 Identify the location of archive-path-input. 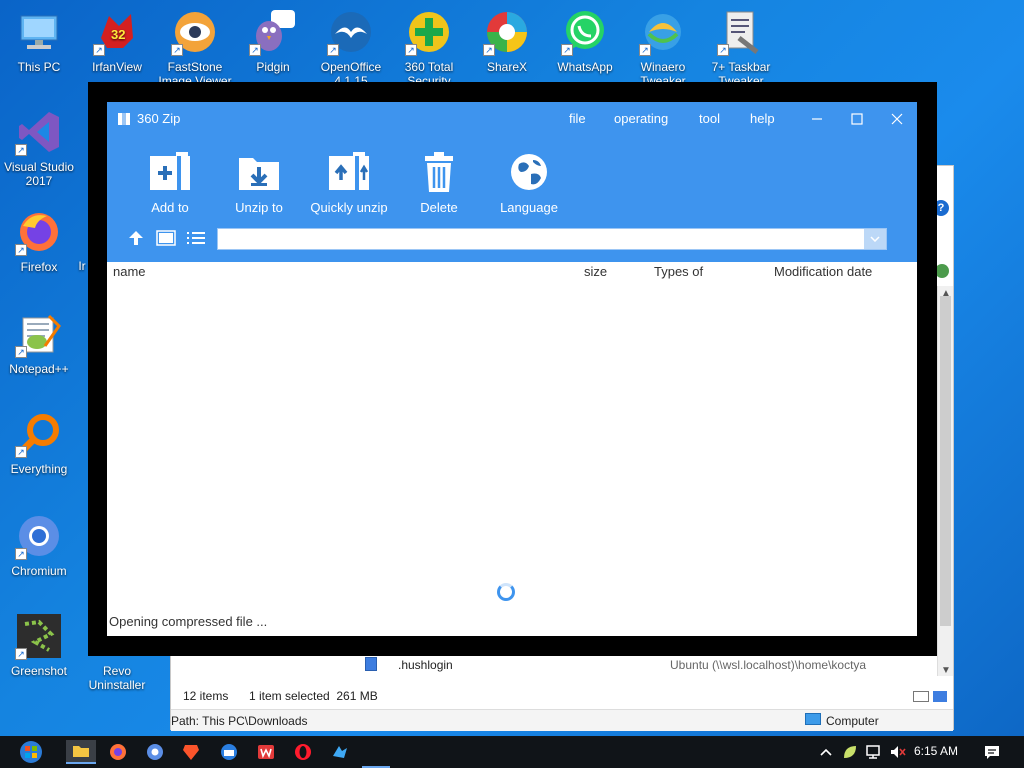
(552, 239).